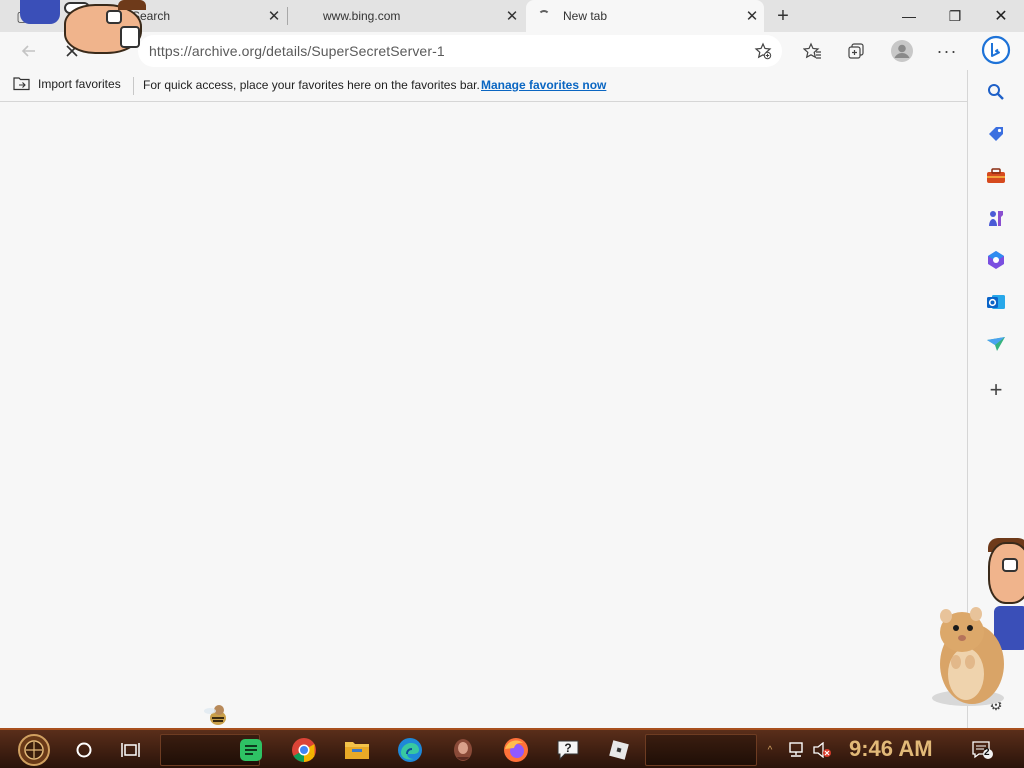 This screenshot has width=1024, height=768. Describe the element at coordinates (362, 16) in the screenshot. I see `tab-label: www.bing.com` at that location.